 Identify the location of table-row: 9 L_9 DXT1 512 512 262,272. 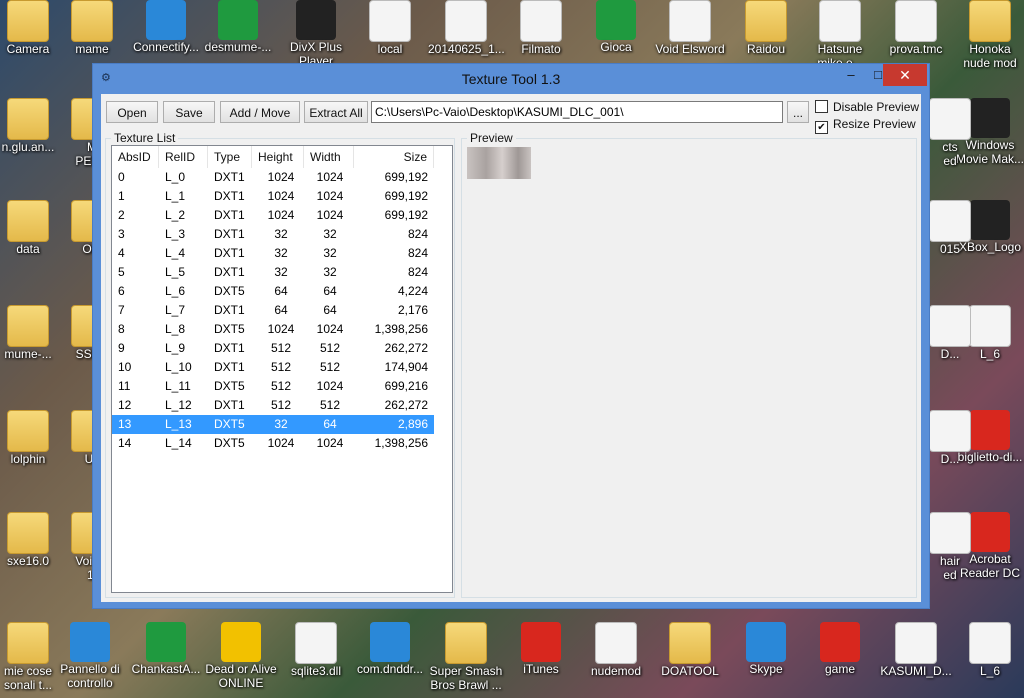
(273, 348).